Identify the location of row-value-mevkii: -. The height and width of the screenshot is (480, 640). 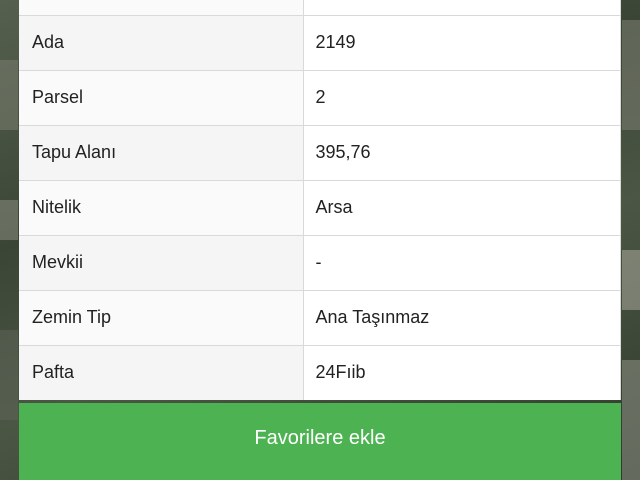
(462, 262).